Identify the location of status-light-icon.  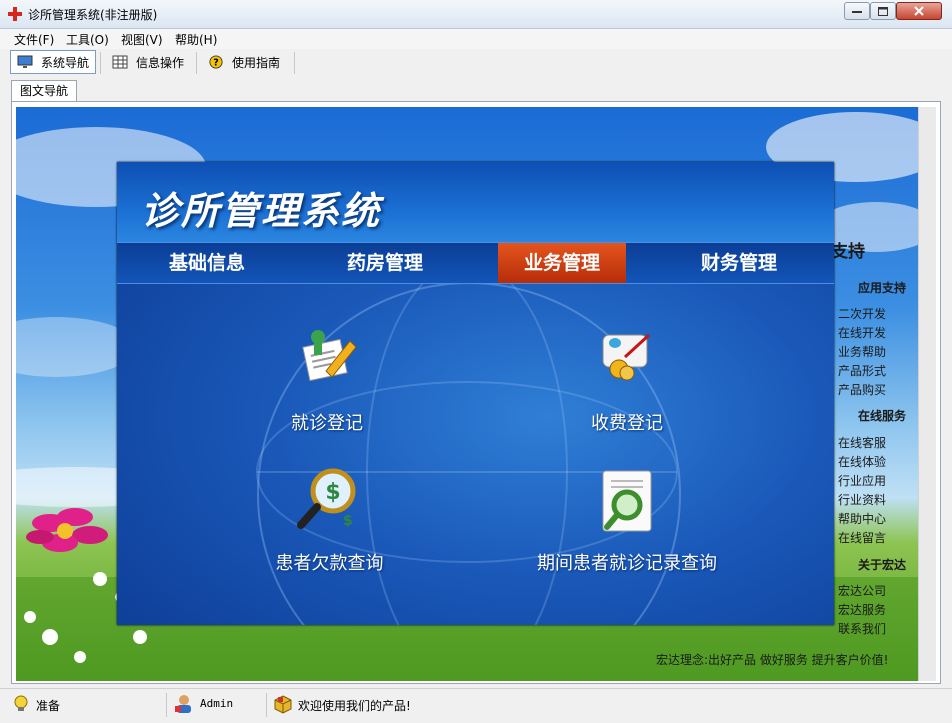
(21, 703).